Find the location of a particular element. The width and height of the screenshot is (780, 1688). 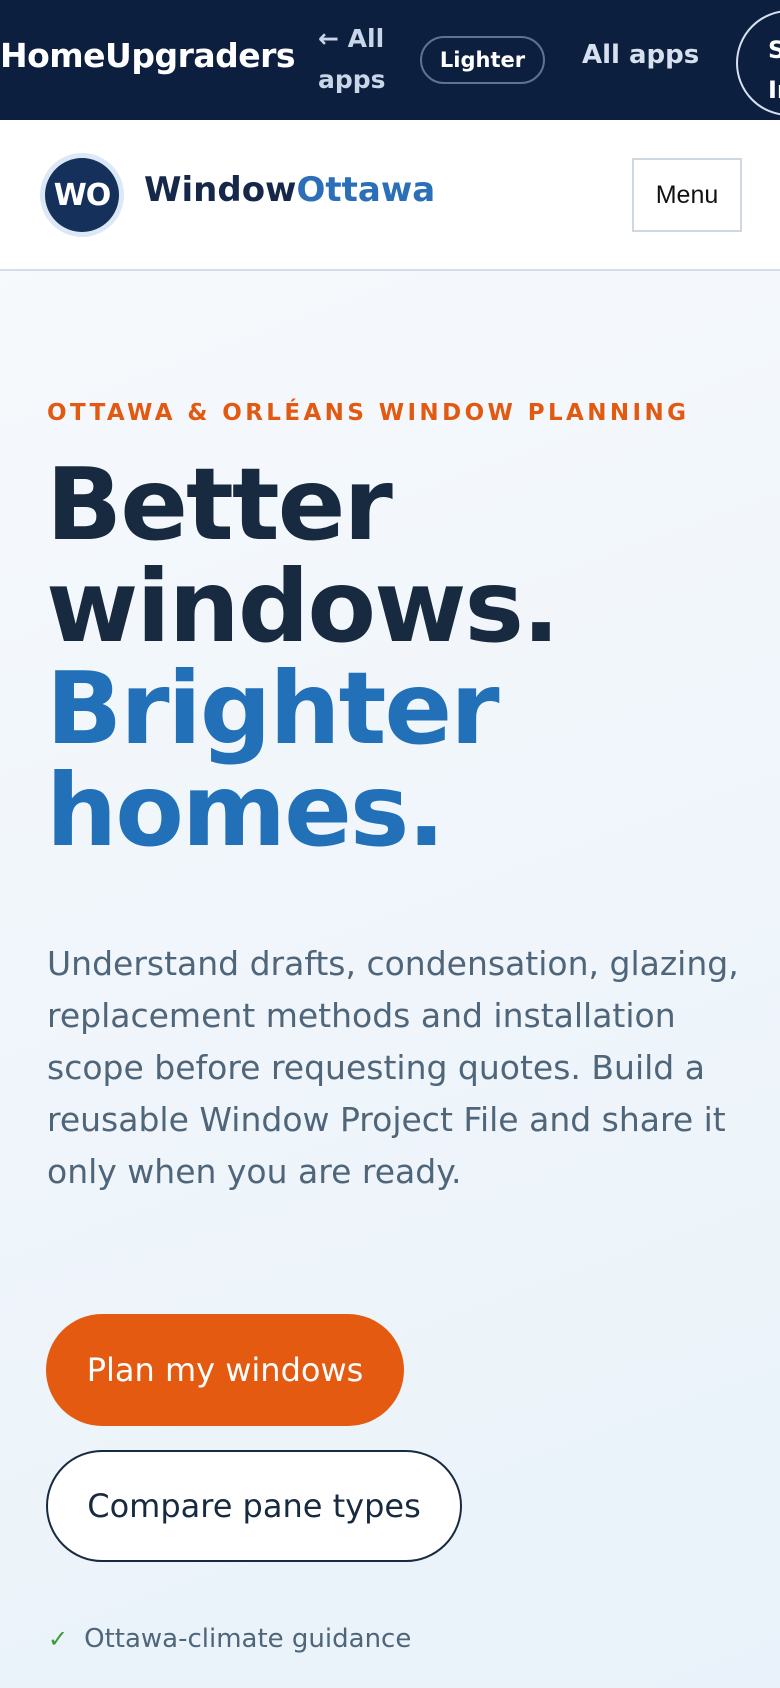

headline-line-4: homes. is located at coordinates (245, 810).